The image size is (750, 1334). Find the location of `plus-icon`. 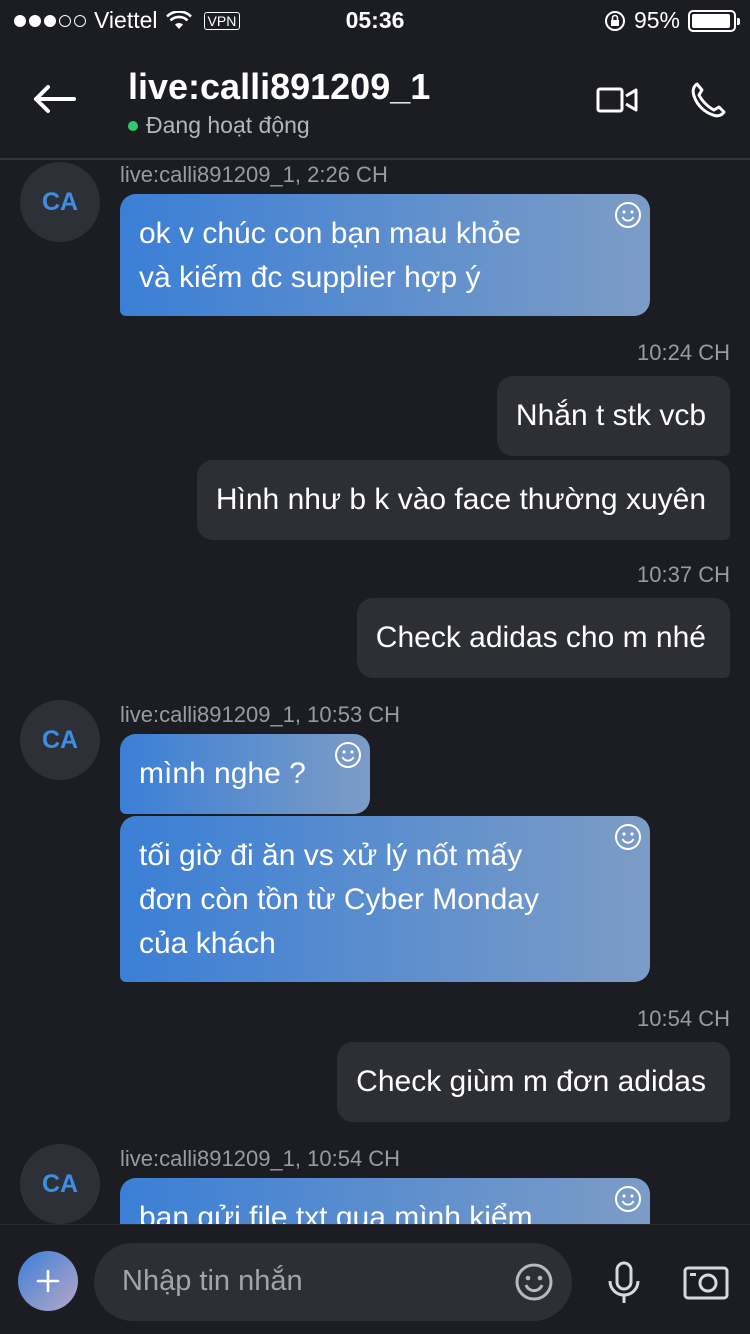

plus-icon is located at coordinates (48, 1281).